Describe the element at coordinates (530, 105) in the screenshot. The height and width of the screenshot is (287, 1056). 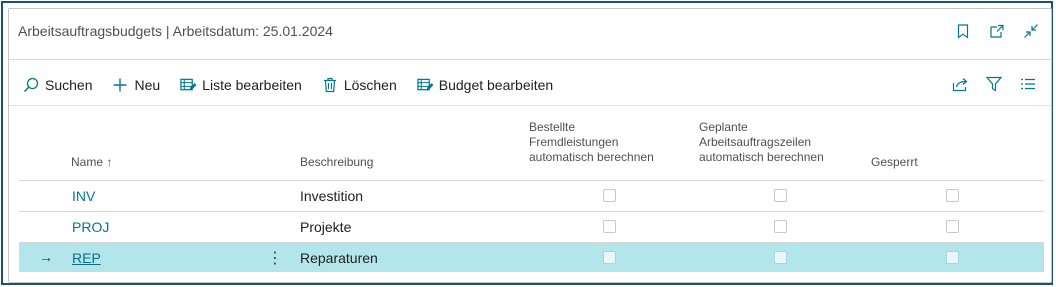
I see `toolbar-divider` at that location.